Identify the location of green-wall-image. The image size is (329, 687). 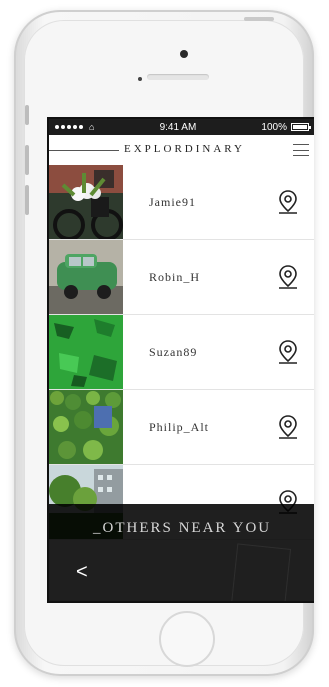
(86, 352).